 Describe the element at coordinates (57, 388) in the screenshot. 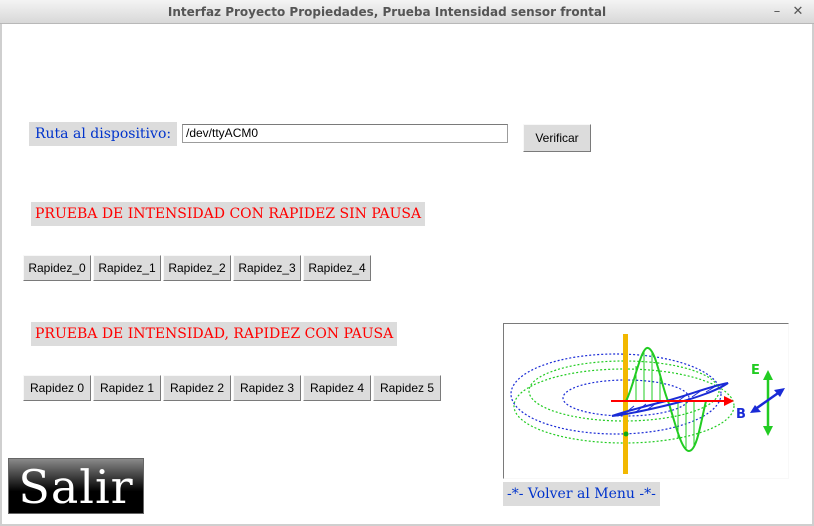

I see `rapidez-con-pausa-0-button: Rapidez 0` at that location.